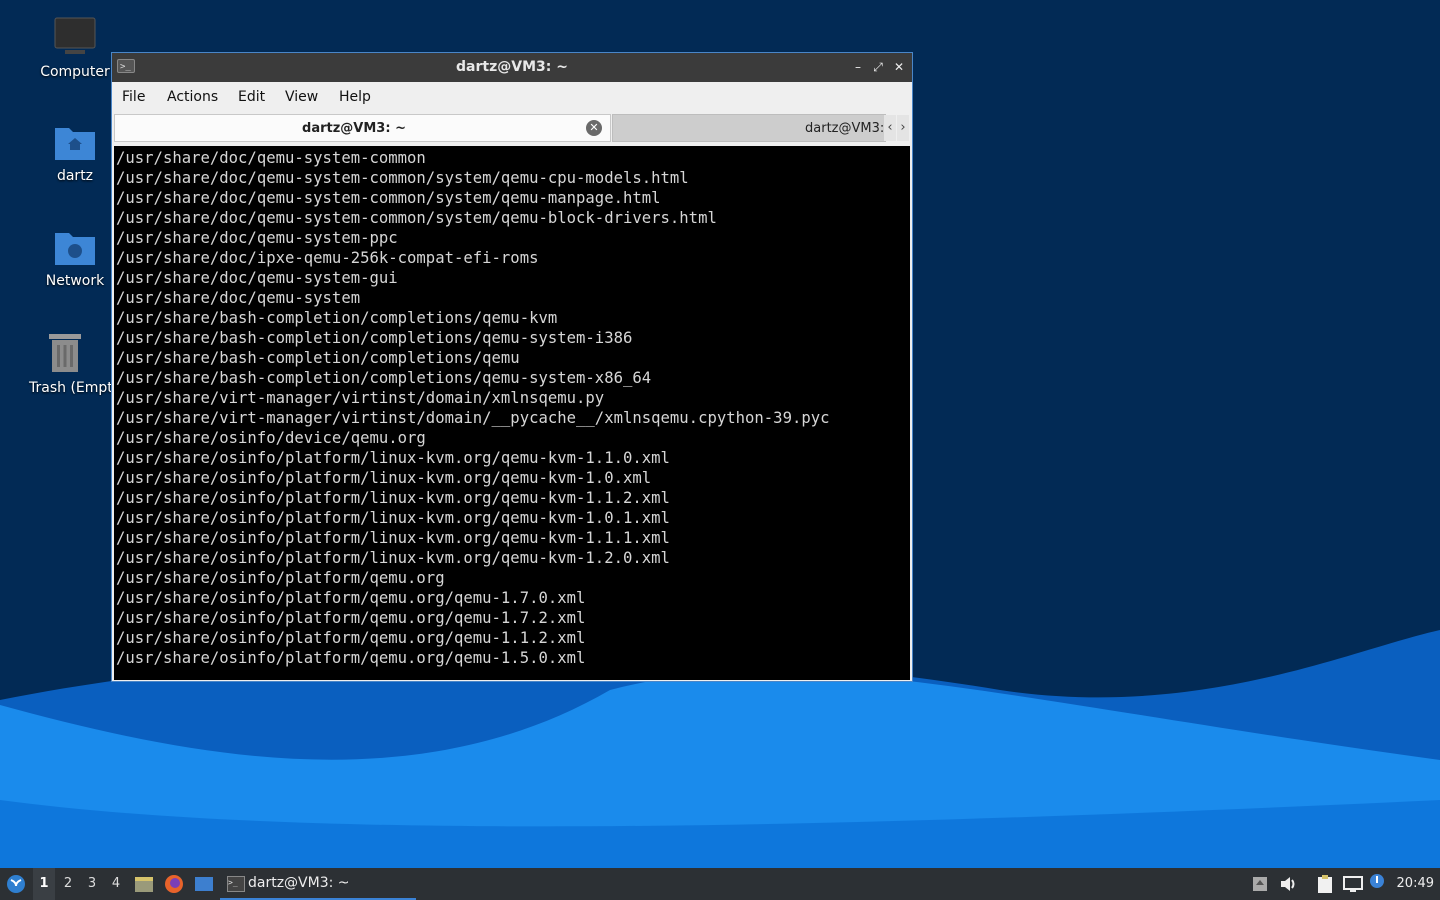 This screenshot has width=1440, height=900. What do you see at coordinates (890, 128) in the screenshot?
I see `tab-scroll-left-icon: ‹` at bounding box center [890, 128].